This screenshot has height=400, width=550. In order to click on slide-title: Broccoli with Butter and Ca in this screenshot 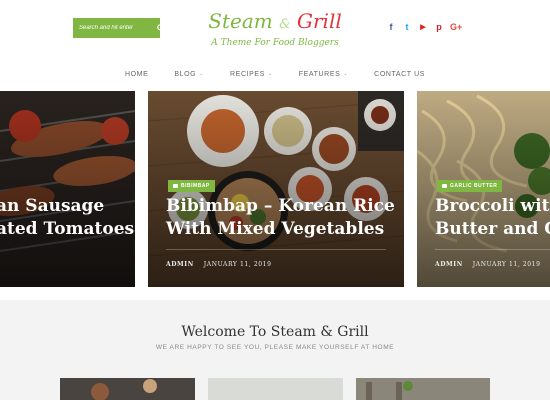, I will do `click(492, 218)`.